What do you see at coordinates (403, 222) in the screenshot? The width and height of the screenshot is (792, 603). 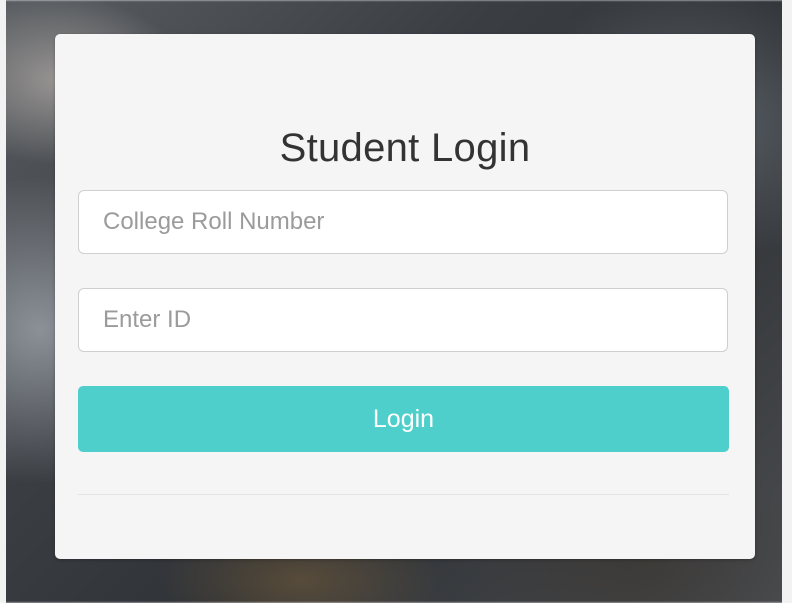 I see `roll-number-input` at bounding box center [403, 222].